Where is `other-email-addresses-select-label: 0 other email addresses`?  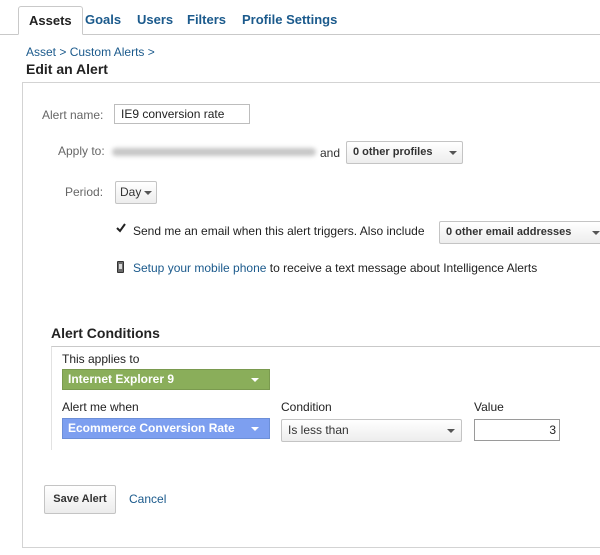 other-email-addresses-select-label: 0 other email addresses is located at coordinates (509, 232).